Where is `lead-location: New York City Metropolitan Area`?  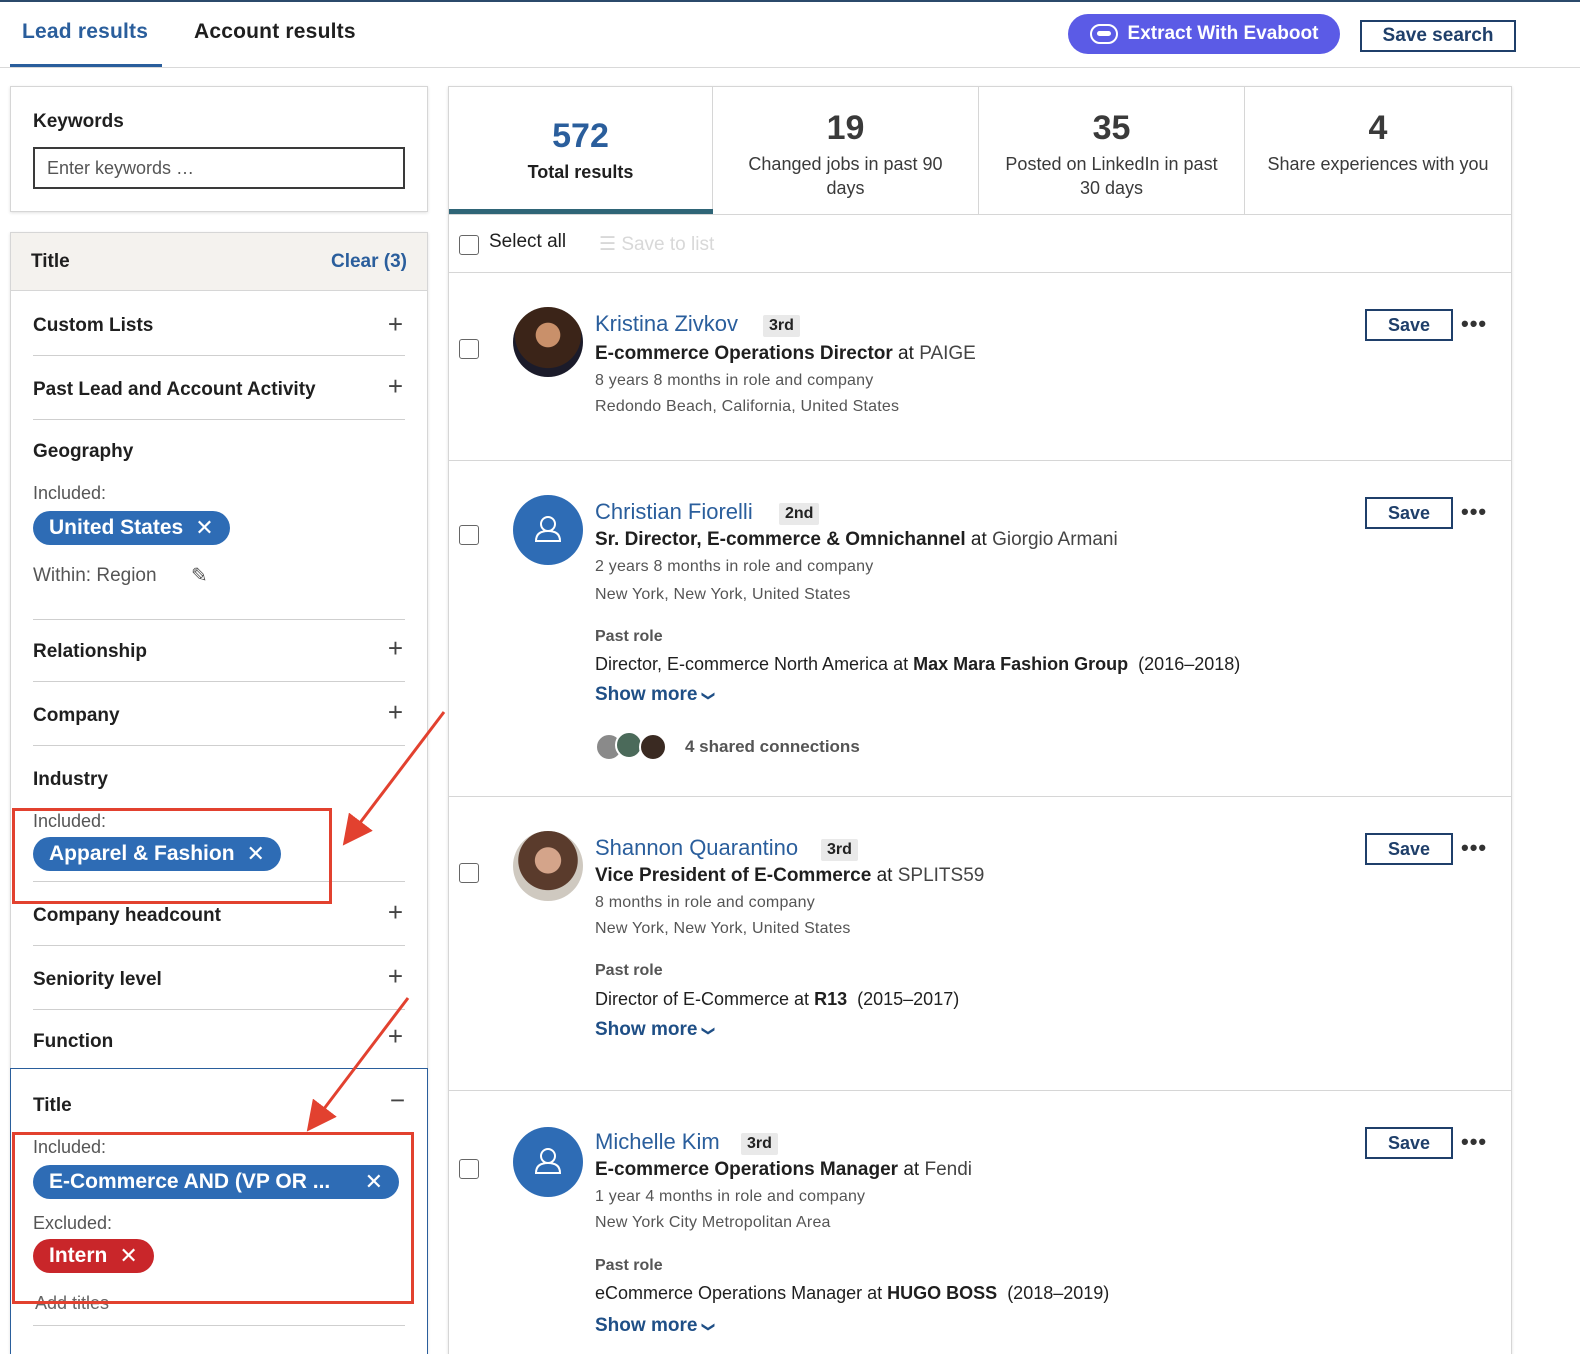 lead-location: New York City Metropolitan Area is located at coordinates (713, 1222).